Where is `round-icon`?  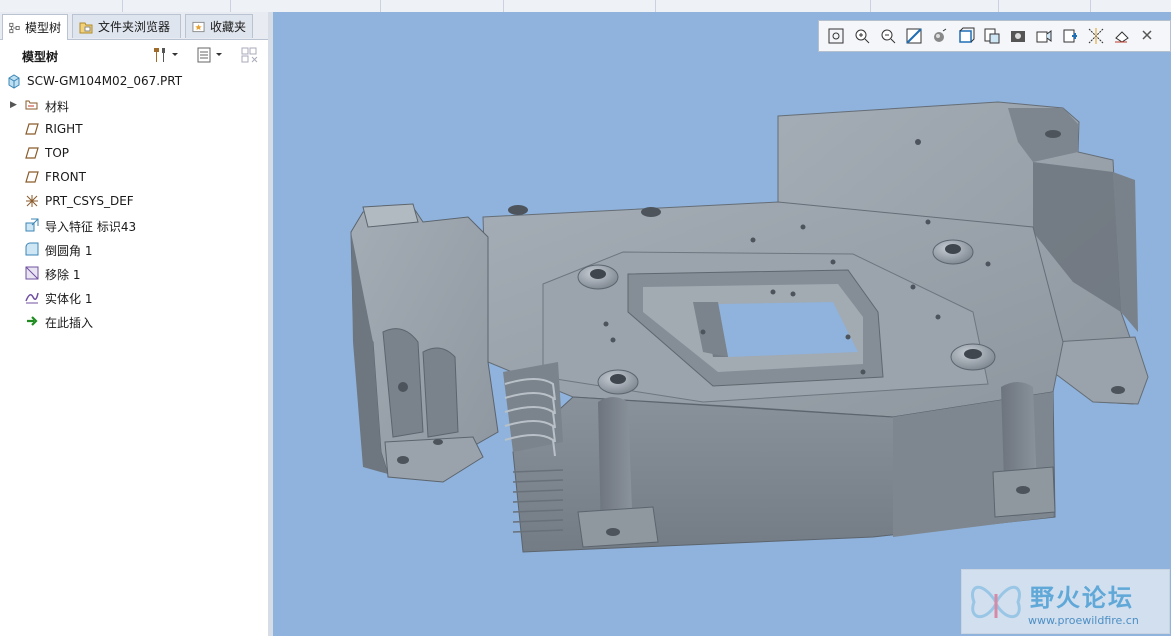
round-icon is located at coordinates (32, 249).